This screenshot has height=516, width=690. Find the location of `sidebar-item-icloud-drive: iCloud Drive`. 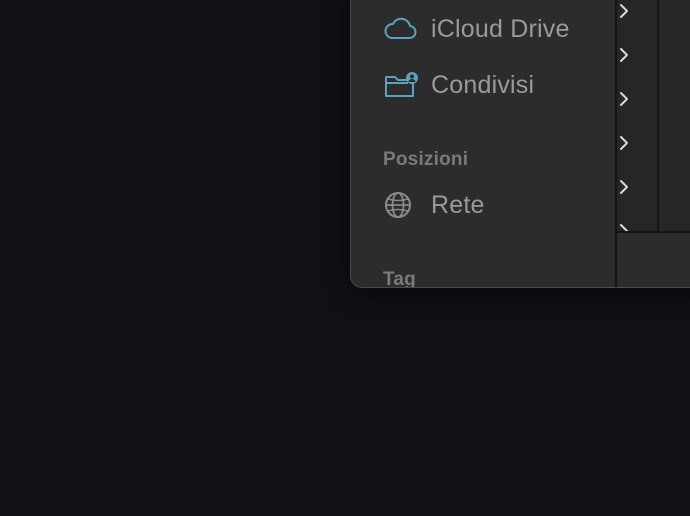

sidebar-item-icloud-drive: iCloud Drive is located at coordinates (476, 29).